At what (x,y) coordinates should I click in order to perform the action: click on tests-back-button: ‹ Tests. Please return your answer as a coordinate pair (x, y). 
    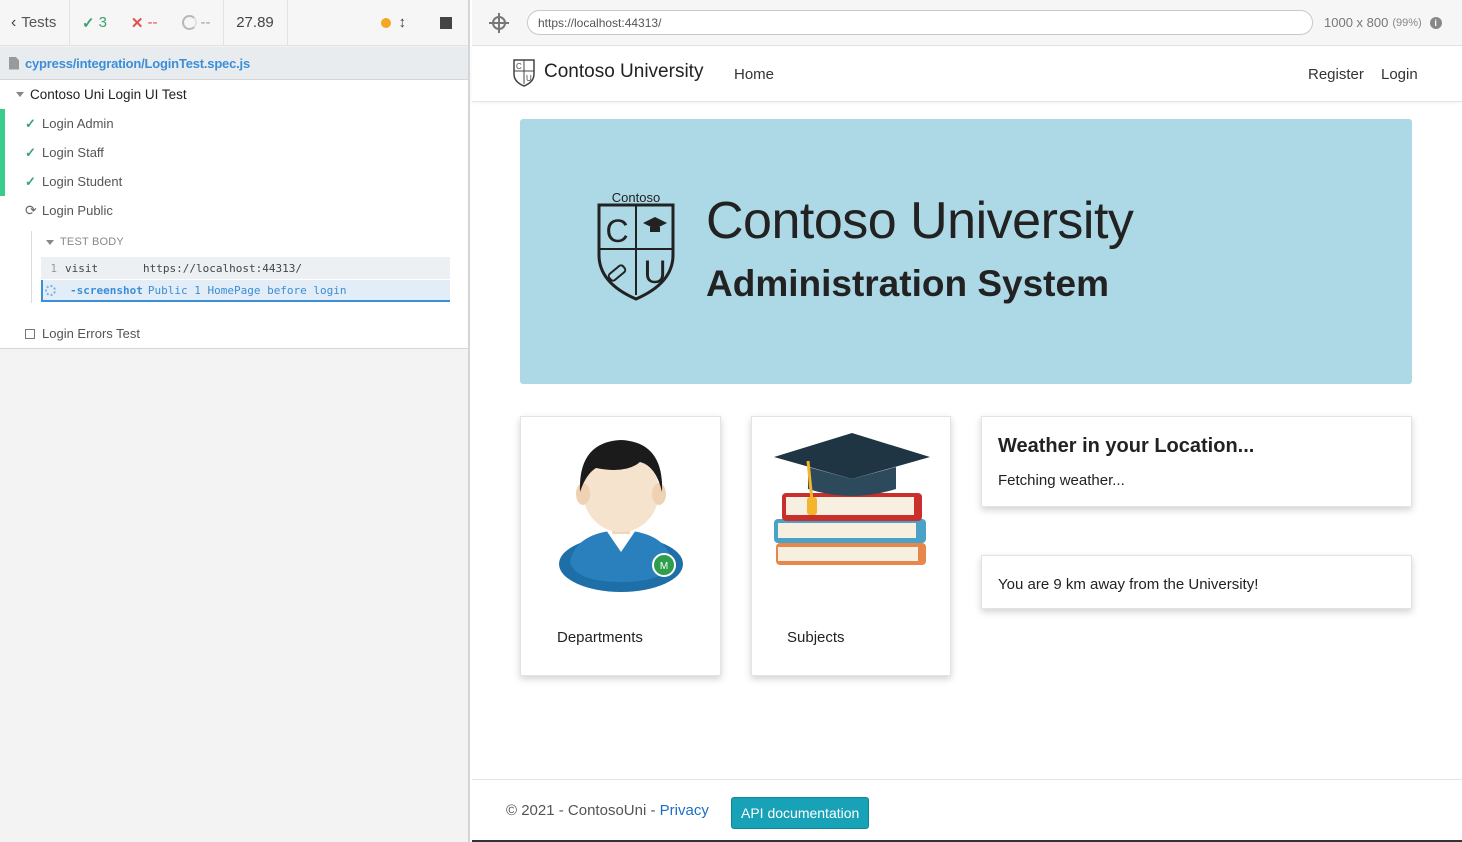
    Looking at the image, I should click on (35, 22).